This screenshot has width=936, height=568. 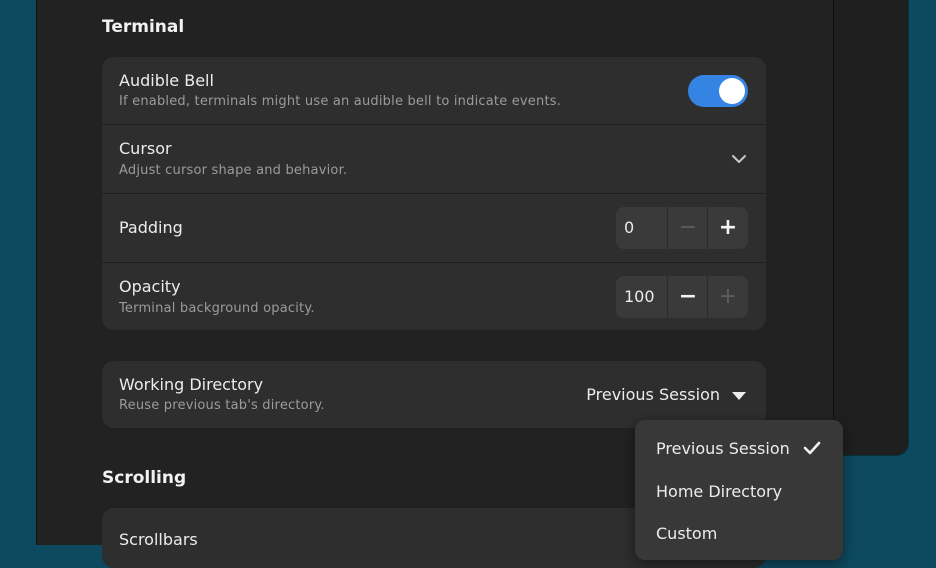 I want to click on padding-increase-button: +, so click(x=727, y=228).